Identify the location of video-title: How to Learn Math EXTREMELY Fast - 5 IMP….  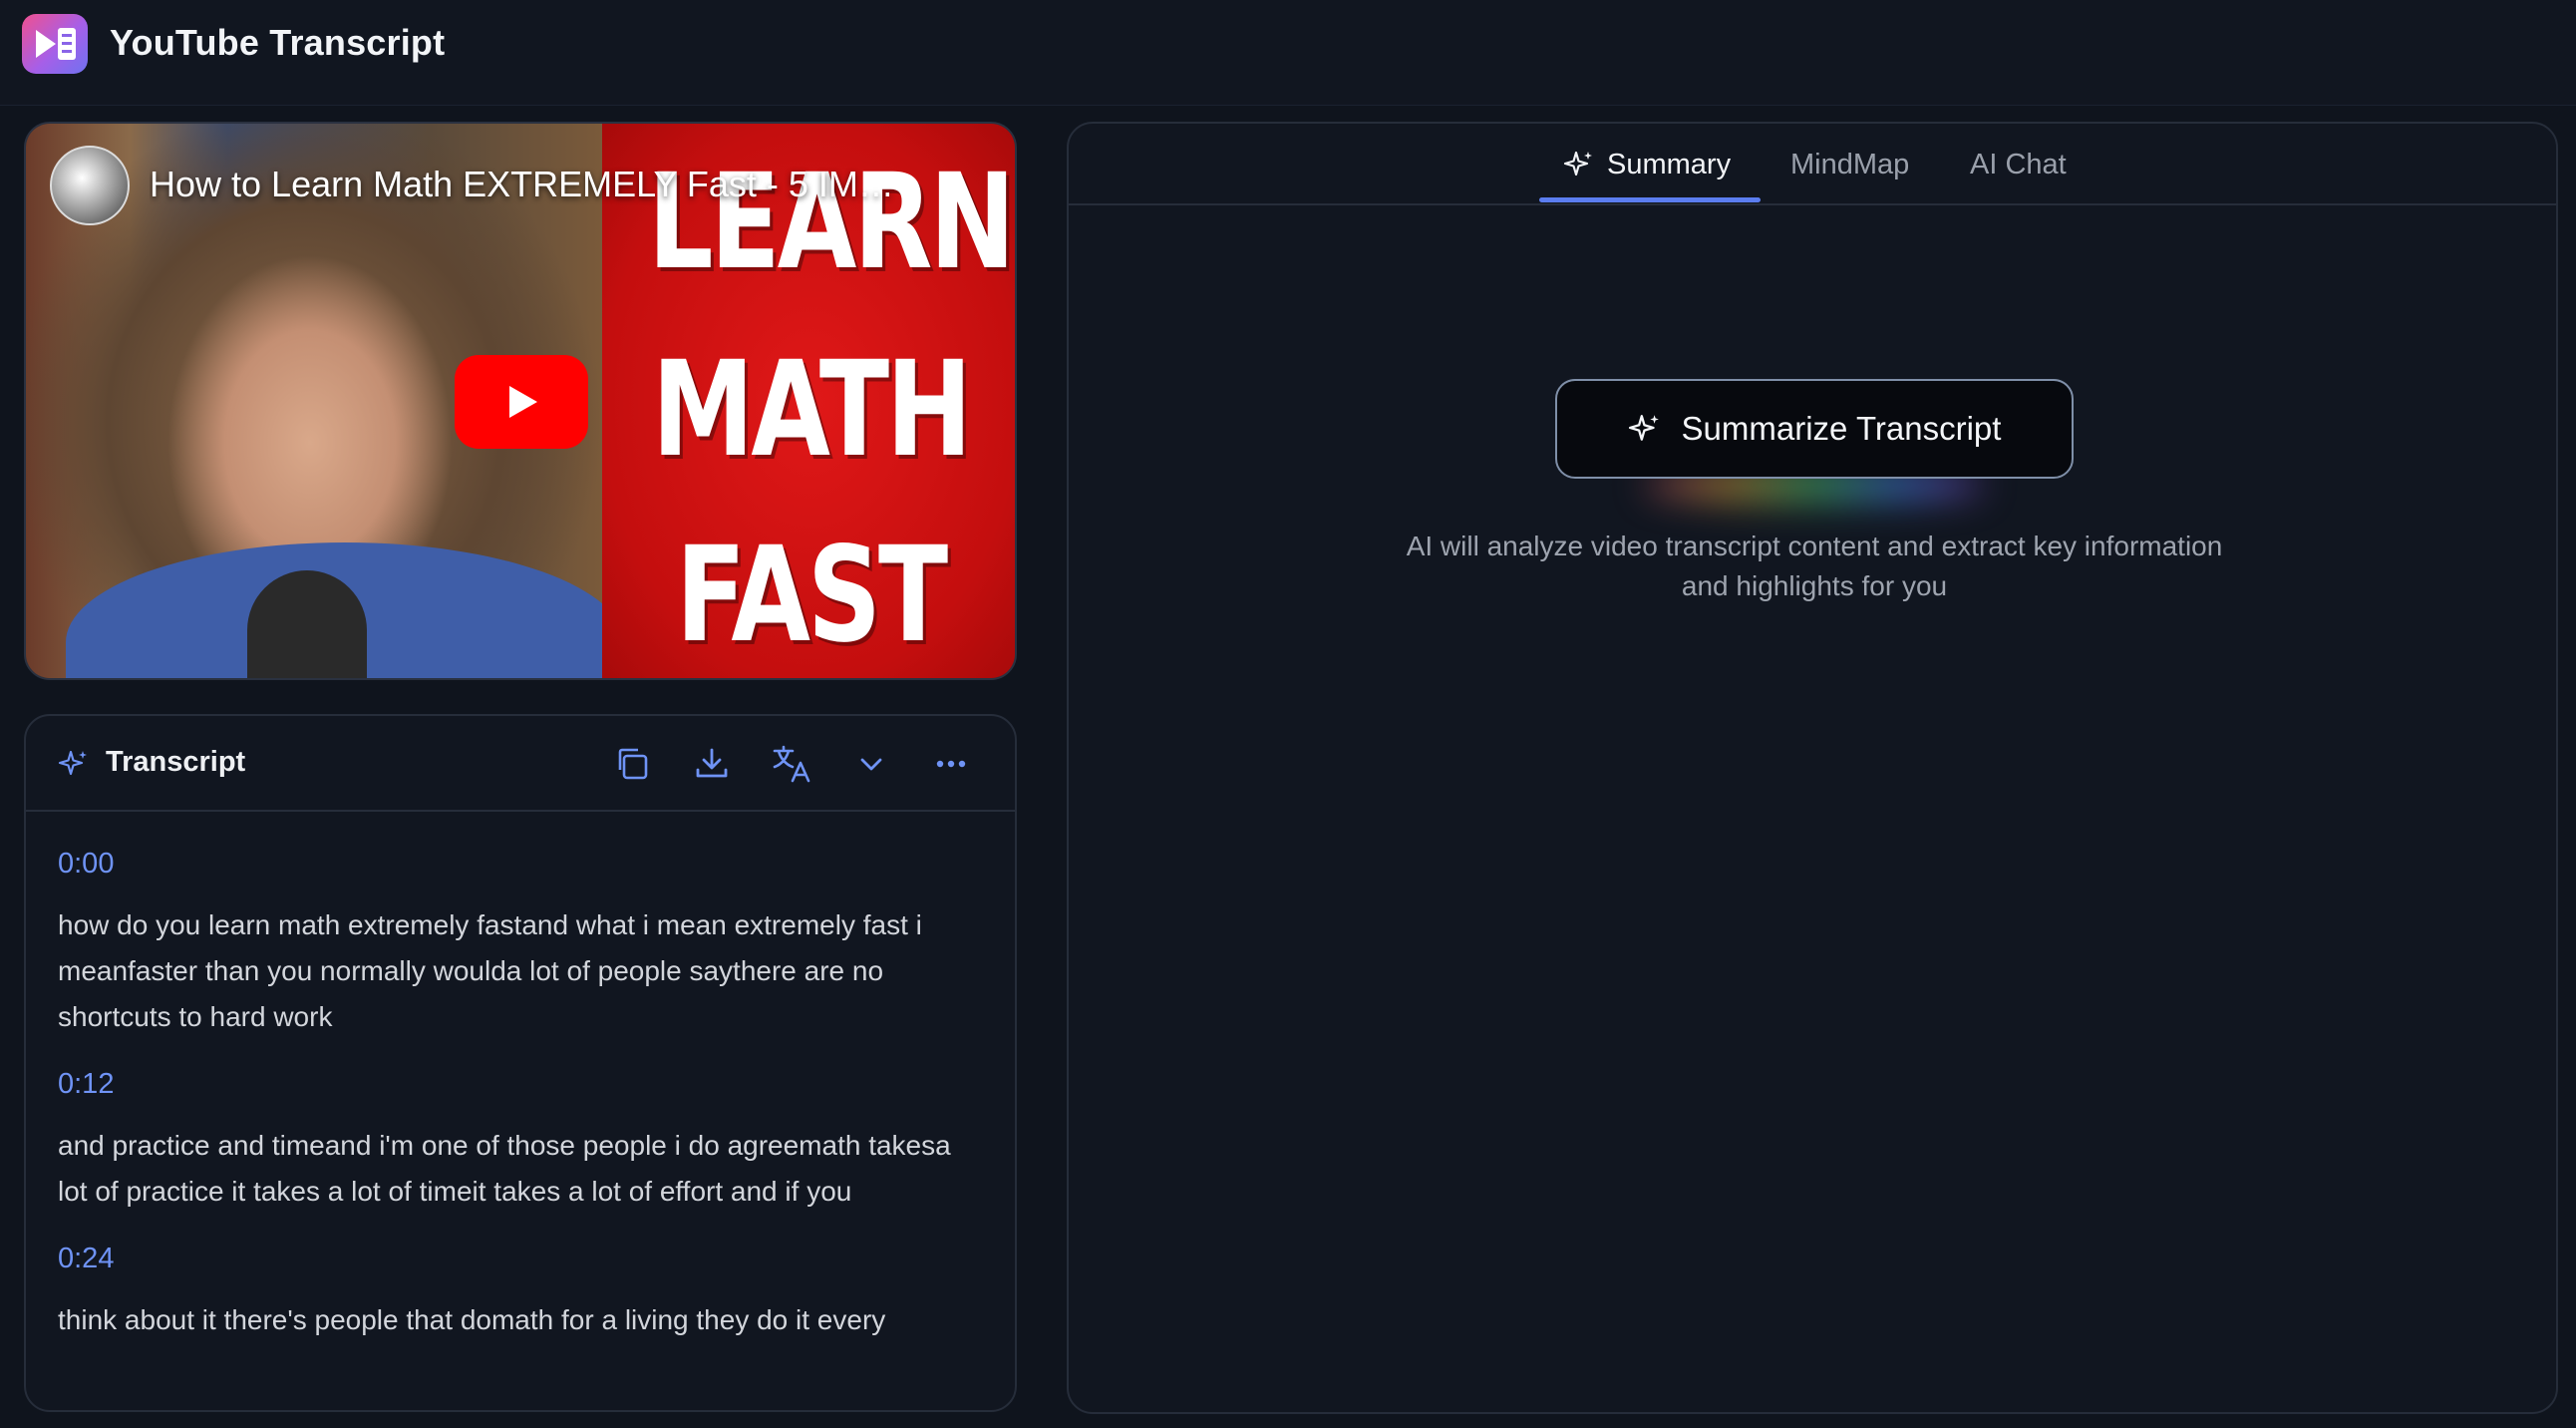
(528, 184).